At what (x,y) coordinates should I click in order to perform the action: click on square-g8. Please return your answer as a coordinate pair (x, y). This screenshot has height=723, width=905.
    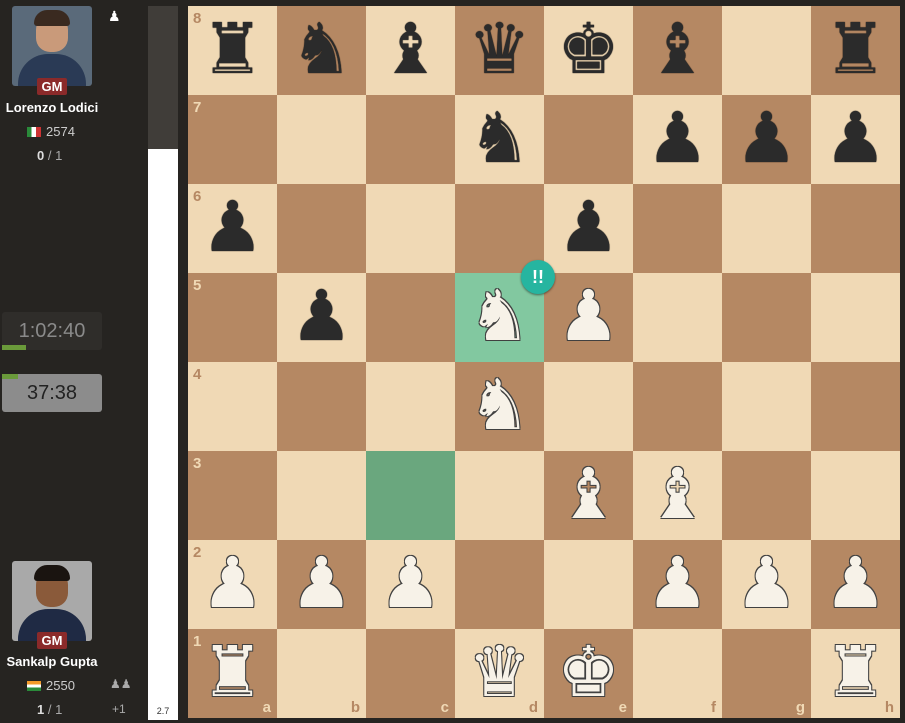
    Looking at the image, I should click on (766, 50).